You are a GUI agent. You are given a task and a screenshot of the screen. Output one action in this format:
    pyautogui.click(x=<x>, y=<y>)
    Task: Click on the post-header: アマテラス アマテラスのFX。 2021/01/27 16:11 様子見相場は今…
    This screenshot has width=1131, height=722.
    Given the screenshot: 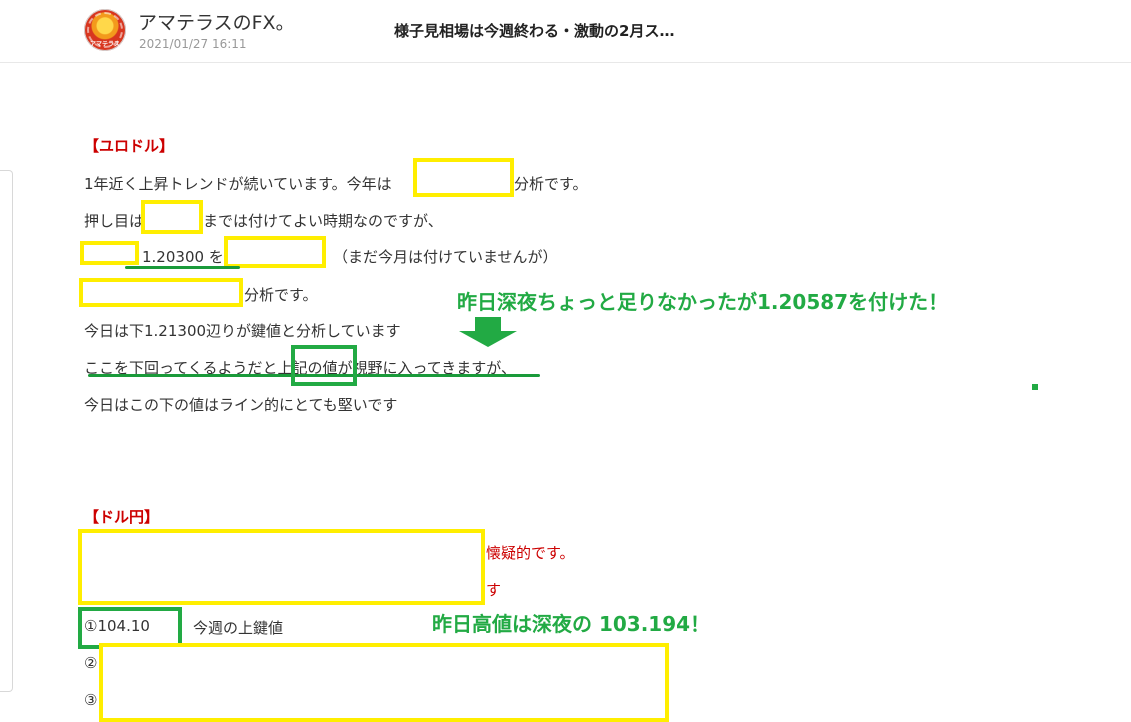 What is the action you would take?
    pyautogui.click(x=565, y=31)
    